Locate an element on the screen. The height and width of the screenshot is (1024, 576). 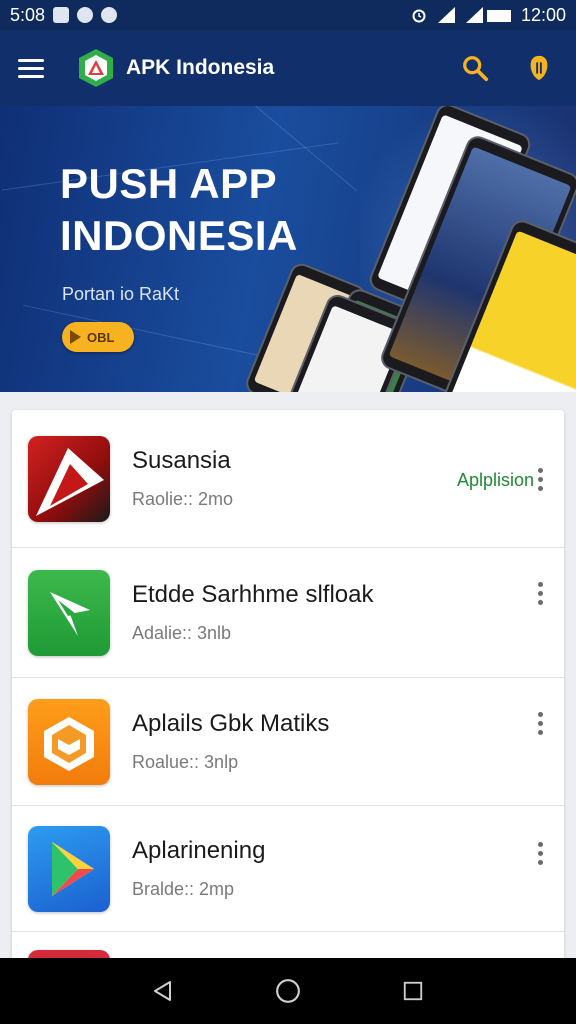
banner-button-label: OBL is located at coordinates (101, 337).